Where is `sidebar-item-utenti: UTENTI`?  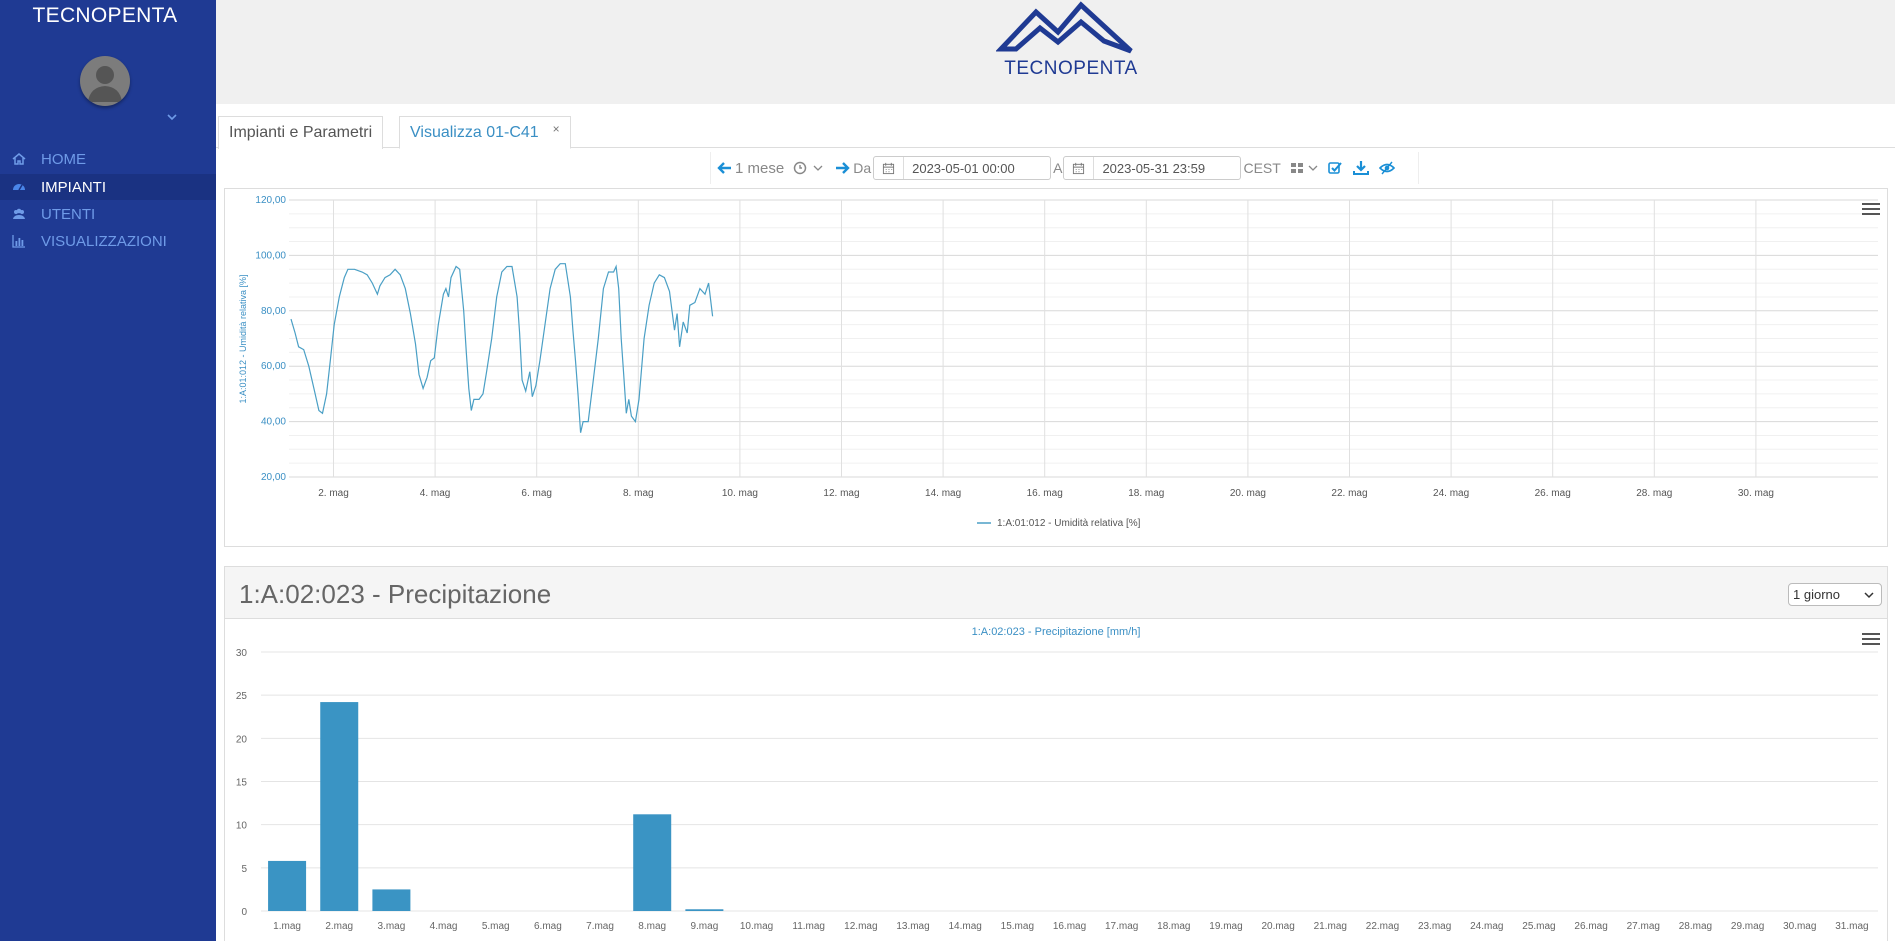 sidebar-item-utenti: UTENTI is located at coordinates (108, 214).